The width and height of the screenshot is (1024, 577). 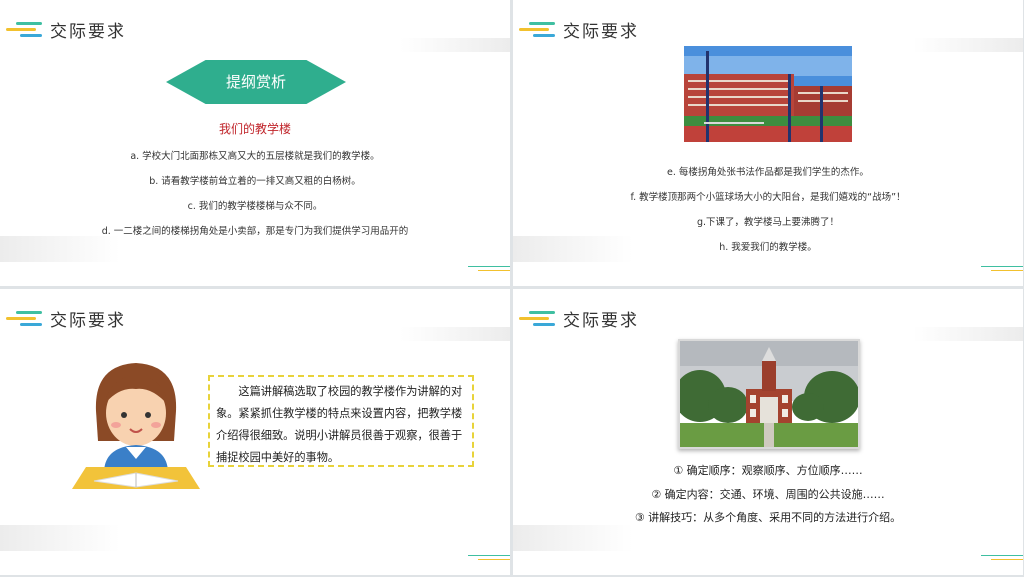 What do you see at coordinates (769, 394) in the screenshot?
I see `campus-hall-photo` at bounding box center [769, 394].